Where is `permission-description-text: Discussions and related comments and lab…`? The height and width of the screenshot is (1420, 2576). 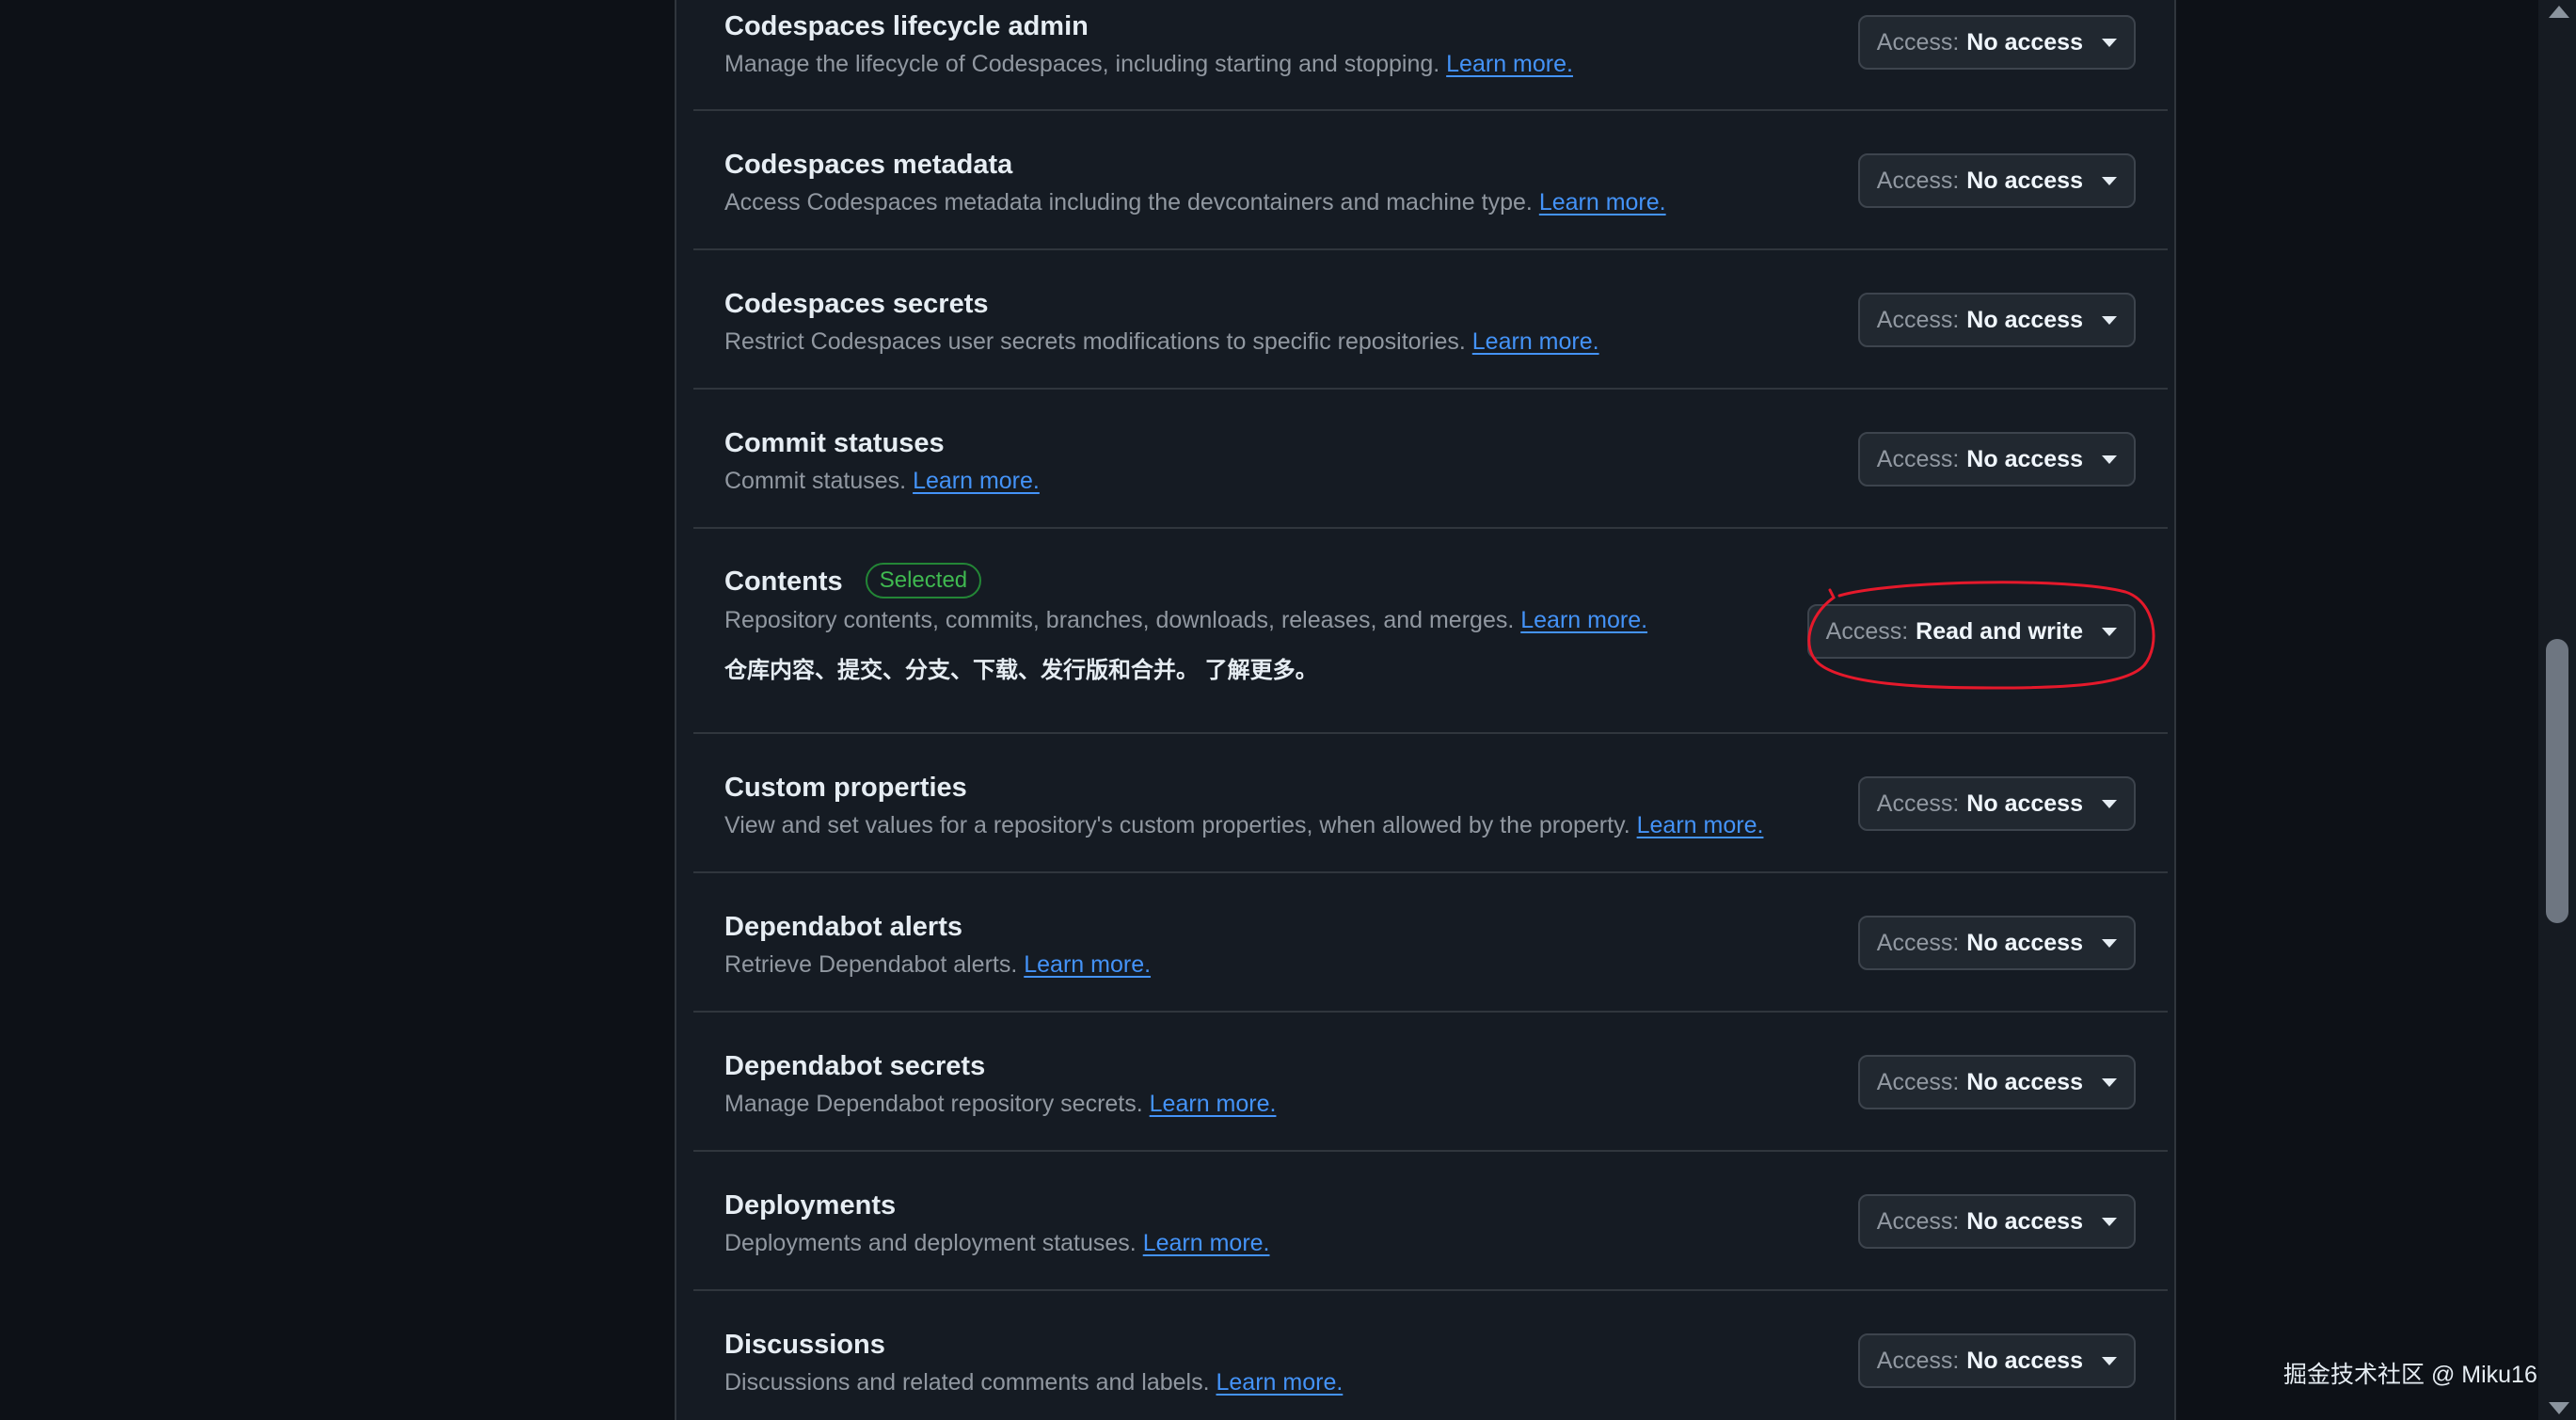 permission-description-text: Discussions and related comments and lab… is located at coordinates (967, 1382).